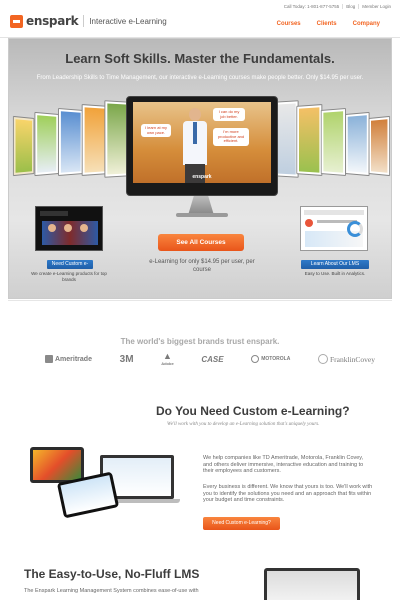  I want to click on main-nav: Courses Clients Company, so click(328, 24).